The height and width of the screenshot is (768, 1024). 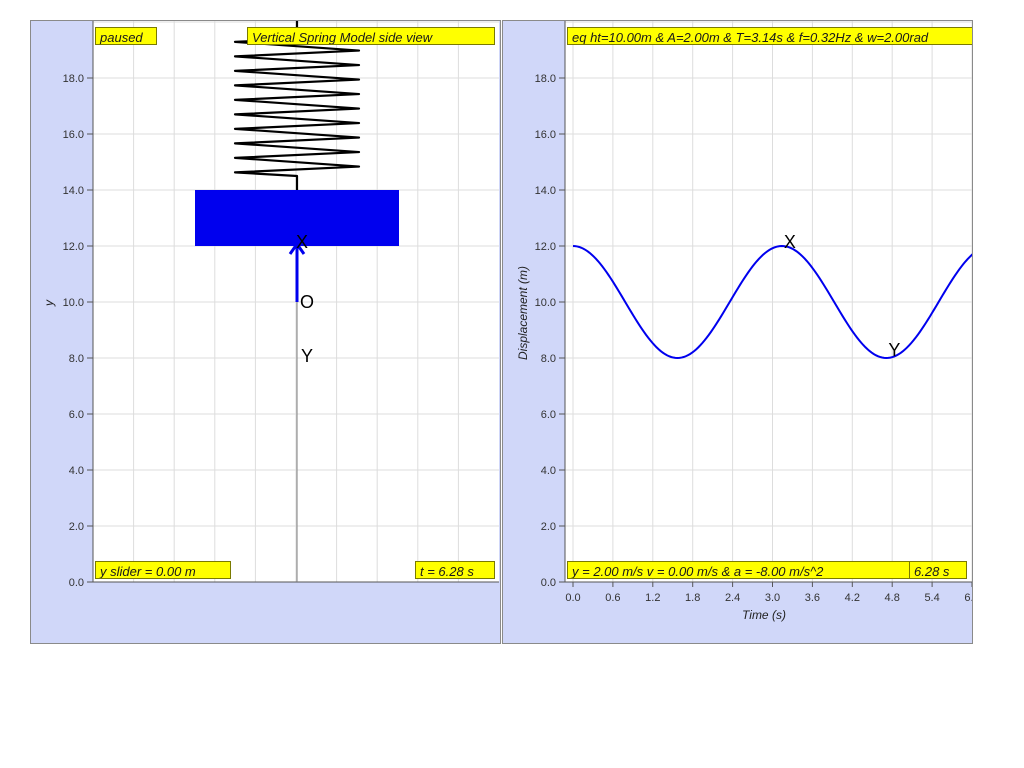 What do you see at coordinates (455, 570) in the screenshot?
I see `time-label: t = 6.28 s` at bounding box center [455, 570].